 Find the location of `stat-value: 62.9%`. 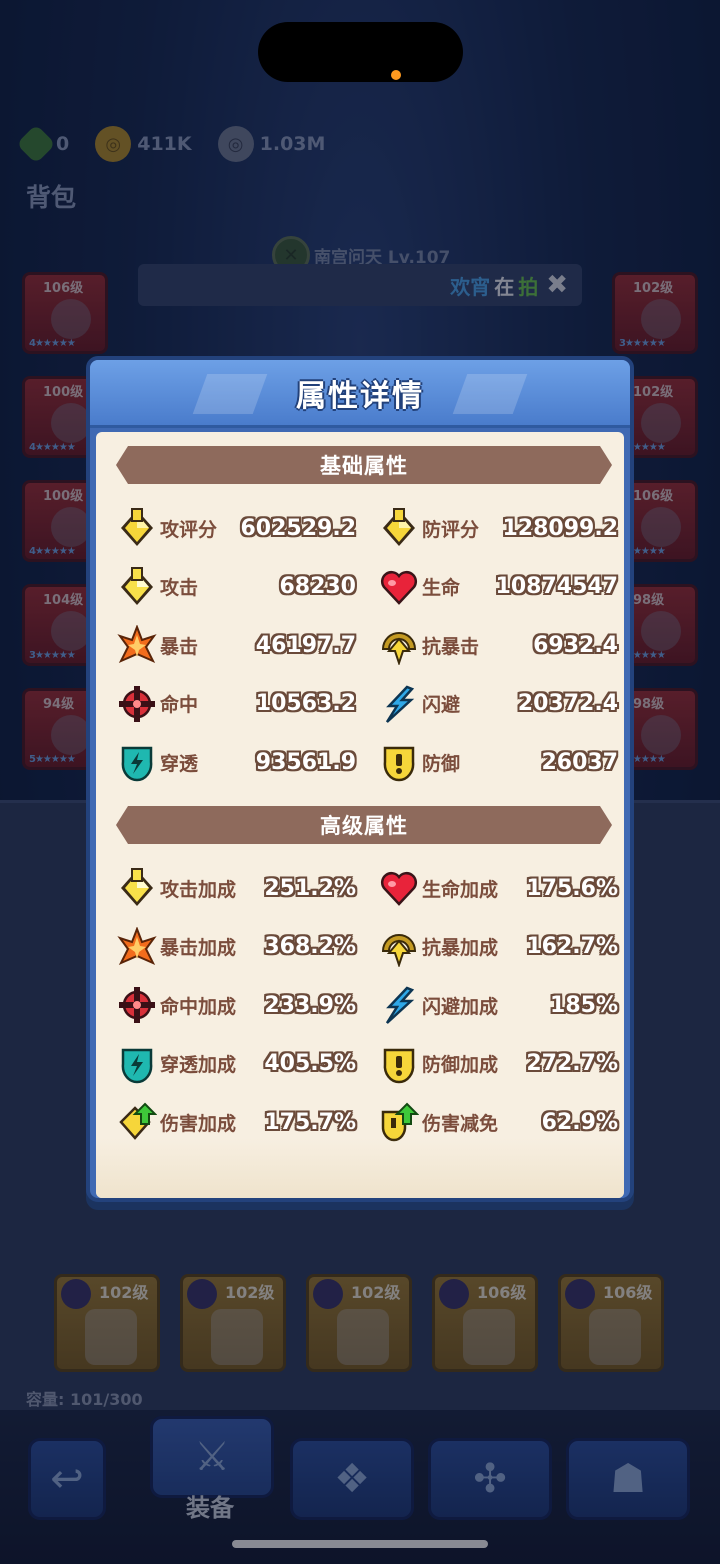

stat-value: 62.9% is located at coordinates (579, 1122).